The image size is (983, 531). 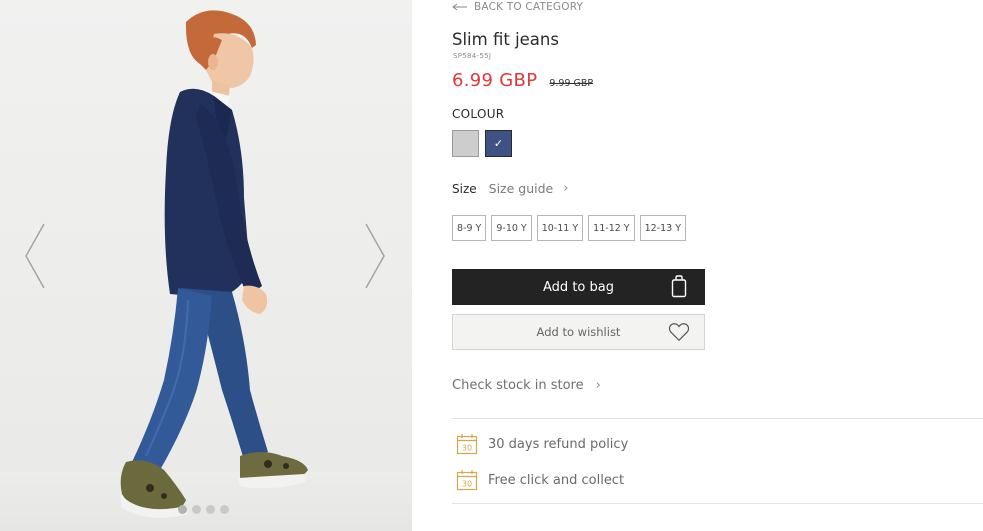 I want to click on size-option: 11-12 Y, so click(x=611, y=228).